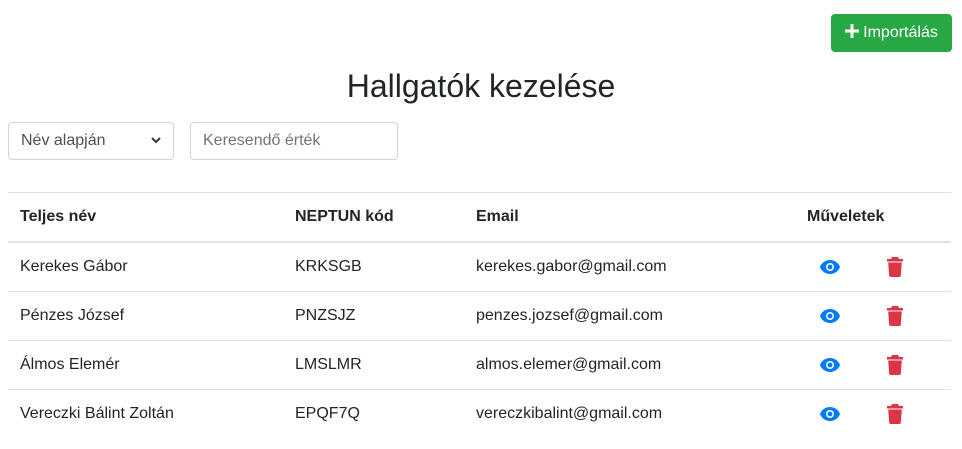  I want to click on search-input, so click(294, 141).